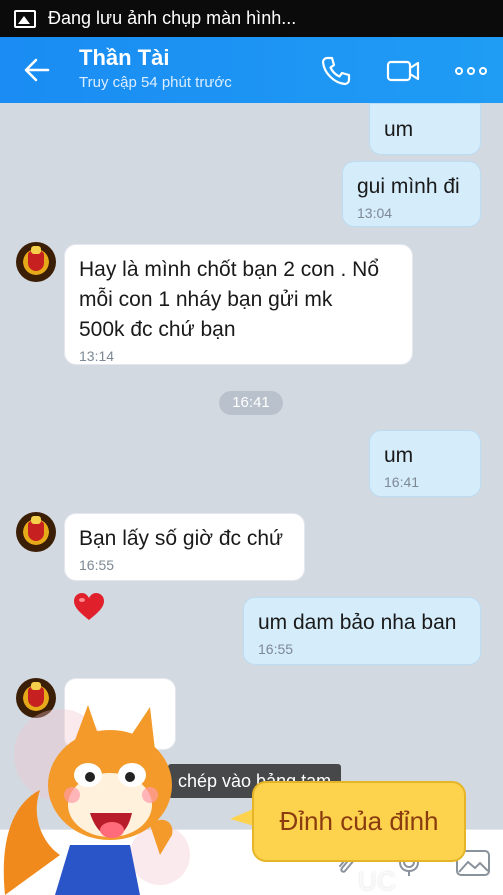 This screenshot has height=895, width=503. I want to click on message-text: Bạn lấy số giờ đc chứ, so click(181, 538).